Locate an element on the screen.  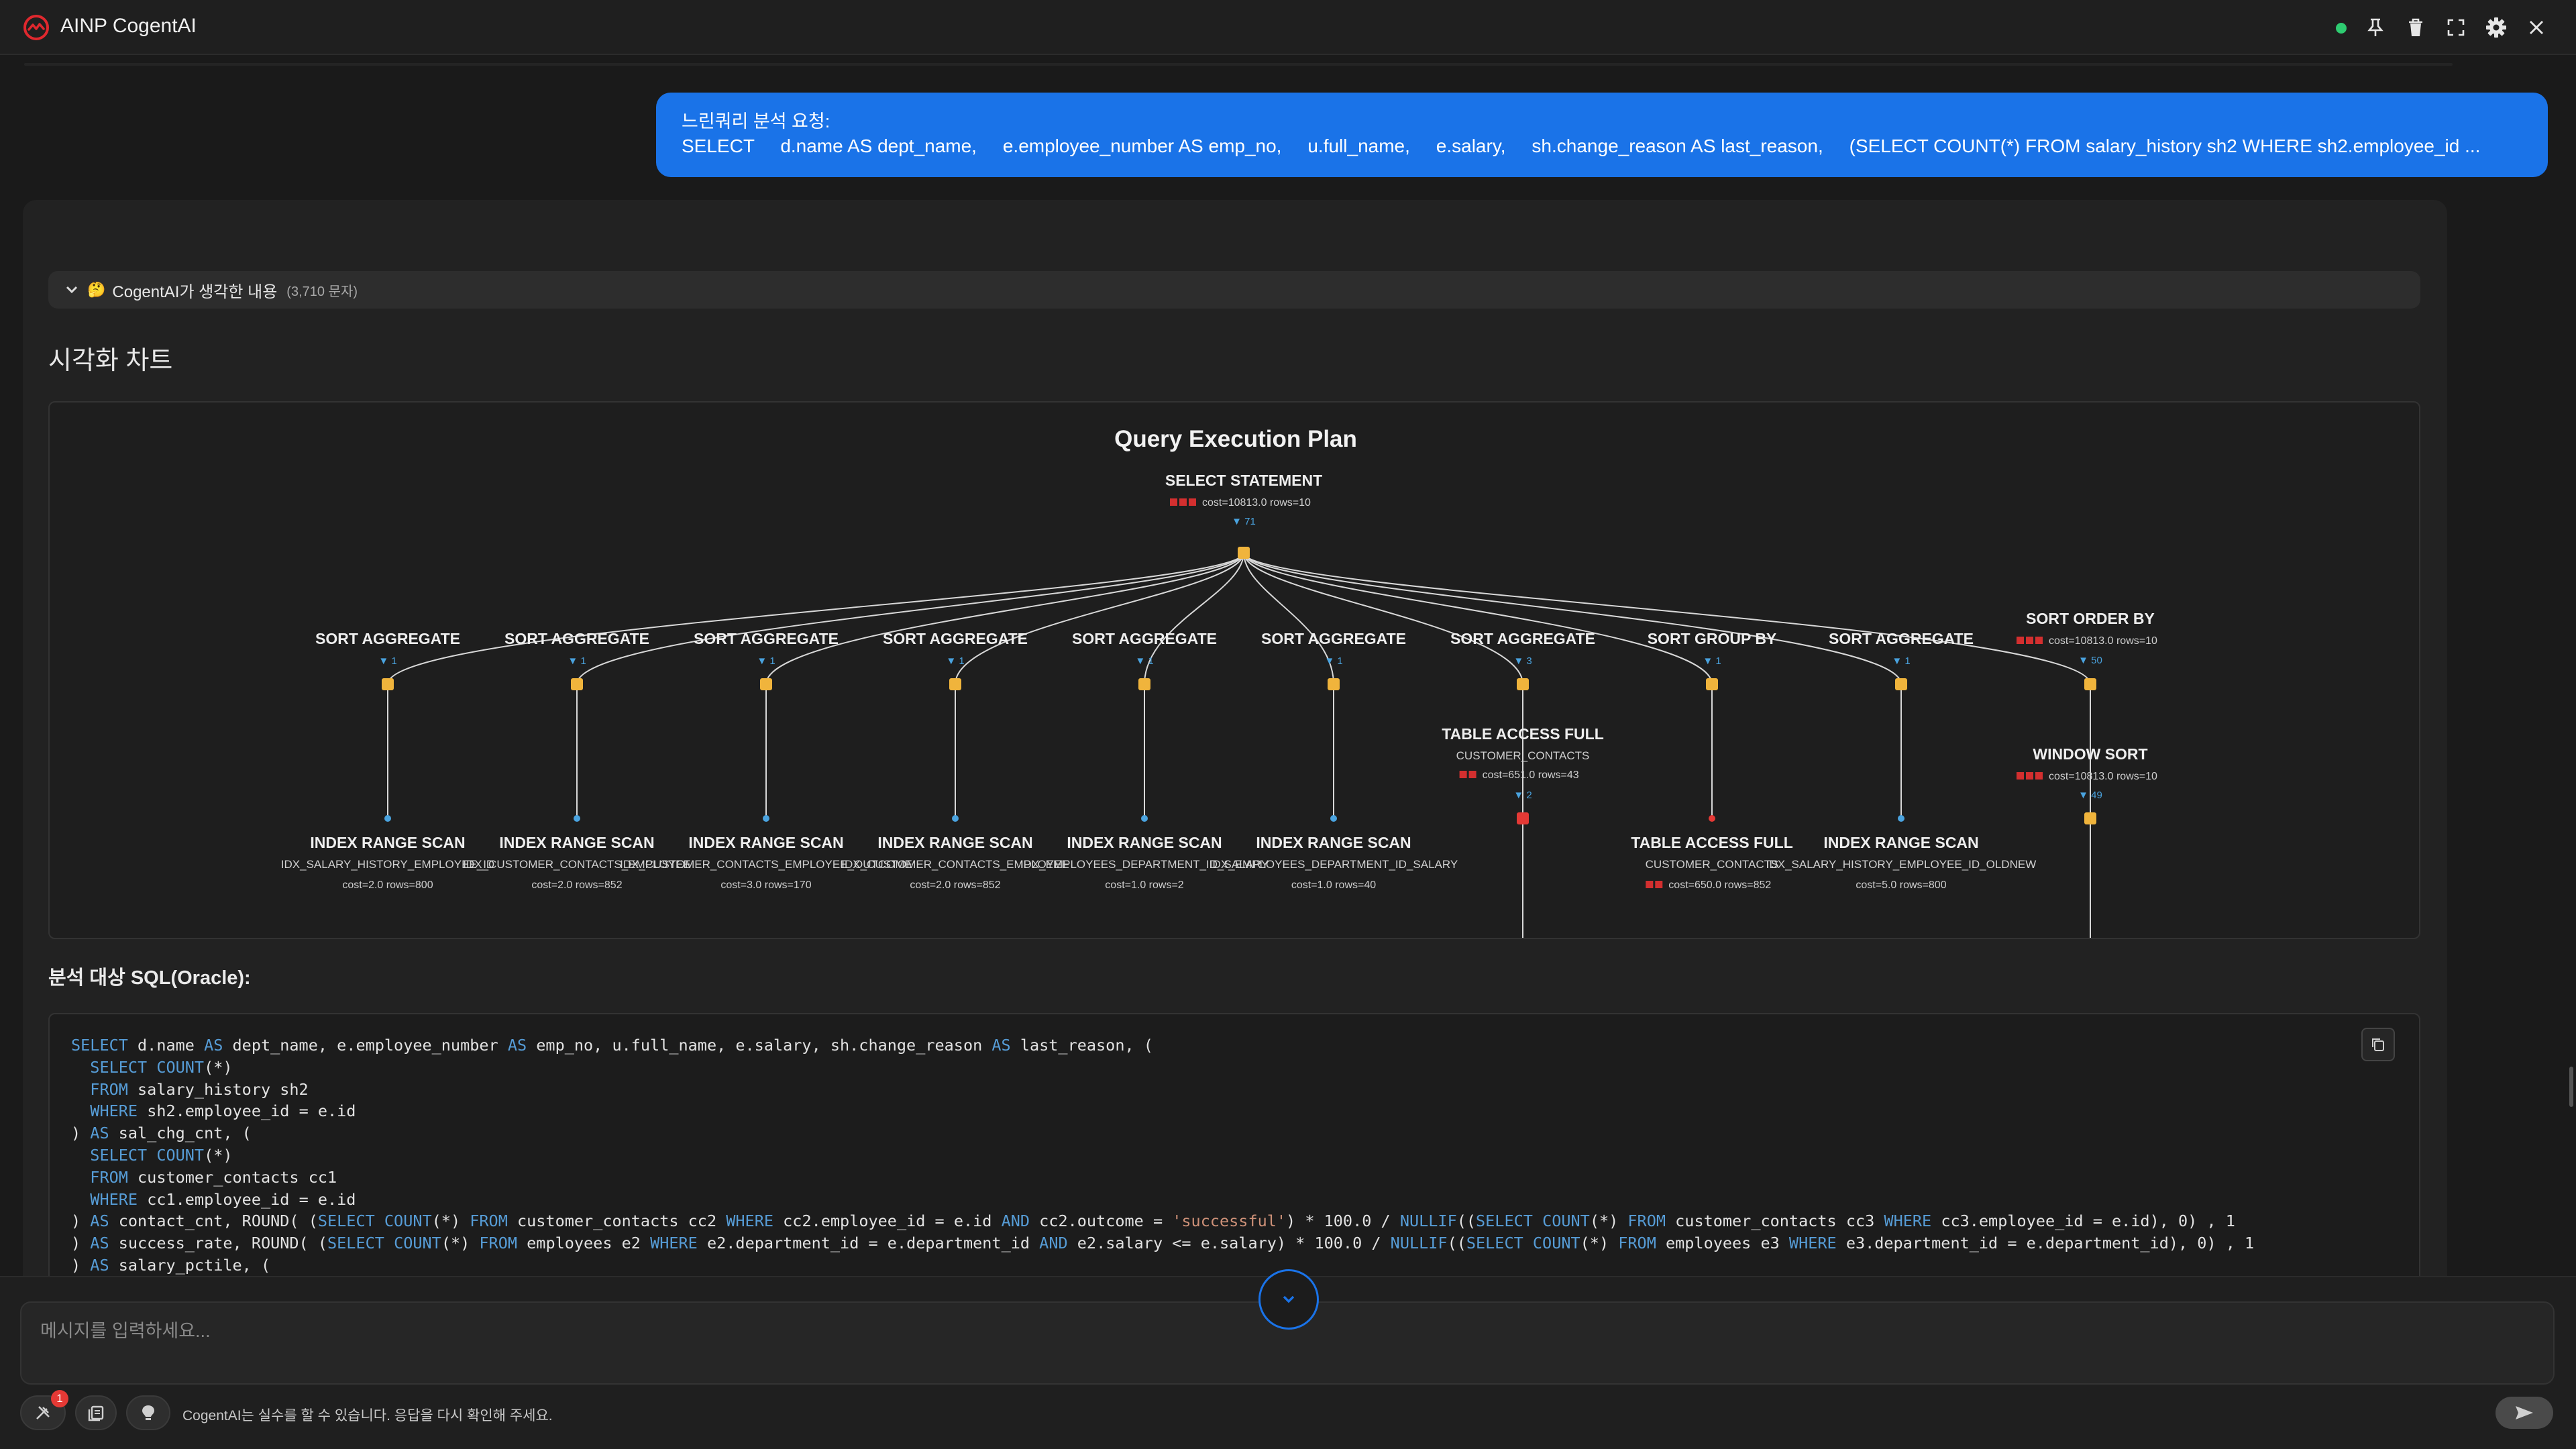
disclaimer-text: CogentAI는 실수를 할 수 있습니다. 응답을 다시 확인해 주세요. is located at coordinates (367, 1416).